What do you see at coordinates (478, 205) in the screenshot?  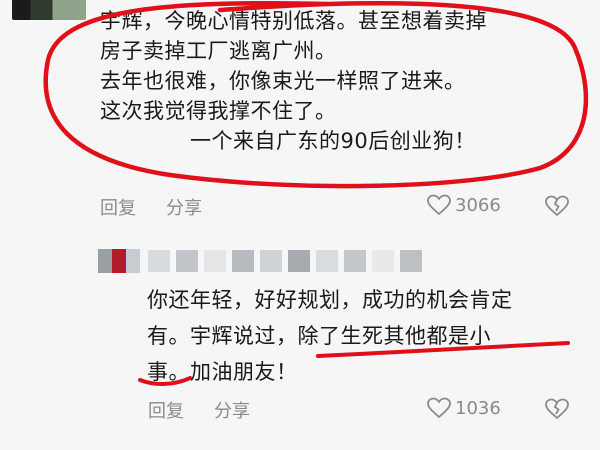 I see `like-count: 3066` at bounding box center [478, 205].